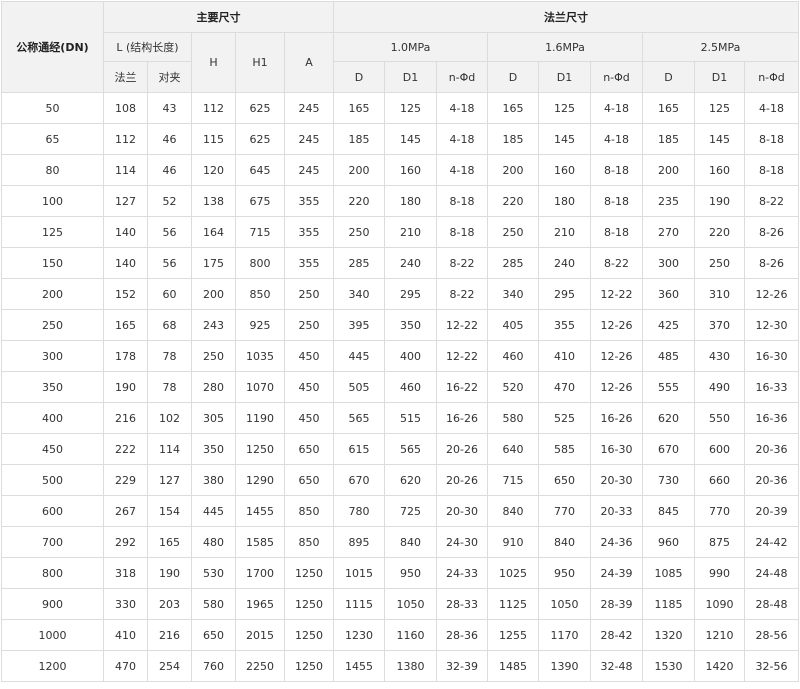 Image resolution: width=800 pixels, height=689 pixels. Describe the element at coordinates (309, 573) in the screenshot. I see `a-cell: 1250` at that location.